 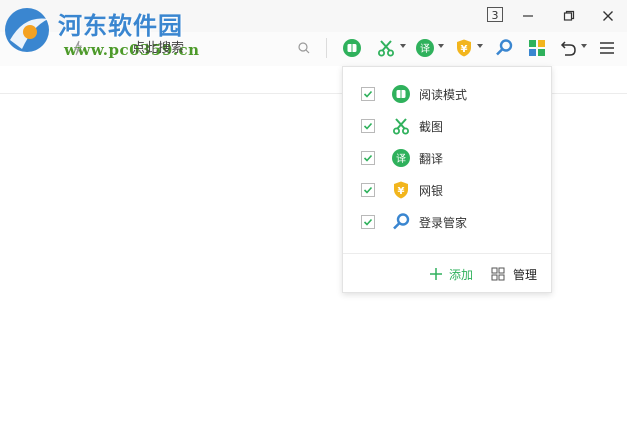 I want to click on apps-grid-icon, so click(x=537, y=48).